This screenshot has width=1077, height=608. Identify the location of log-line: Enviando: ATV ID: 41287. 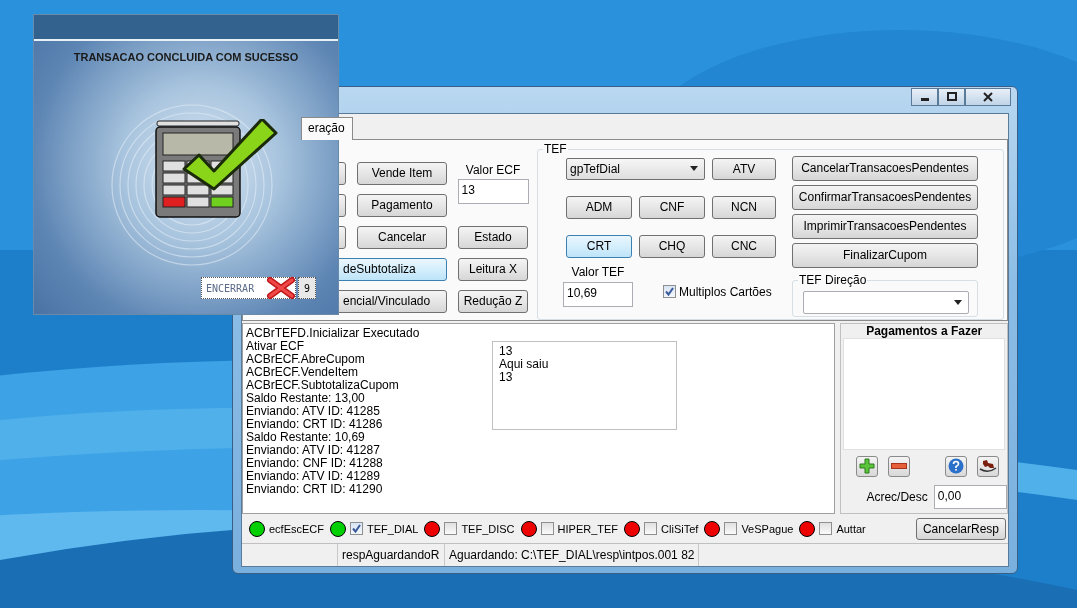
(313, 450).